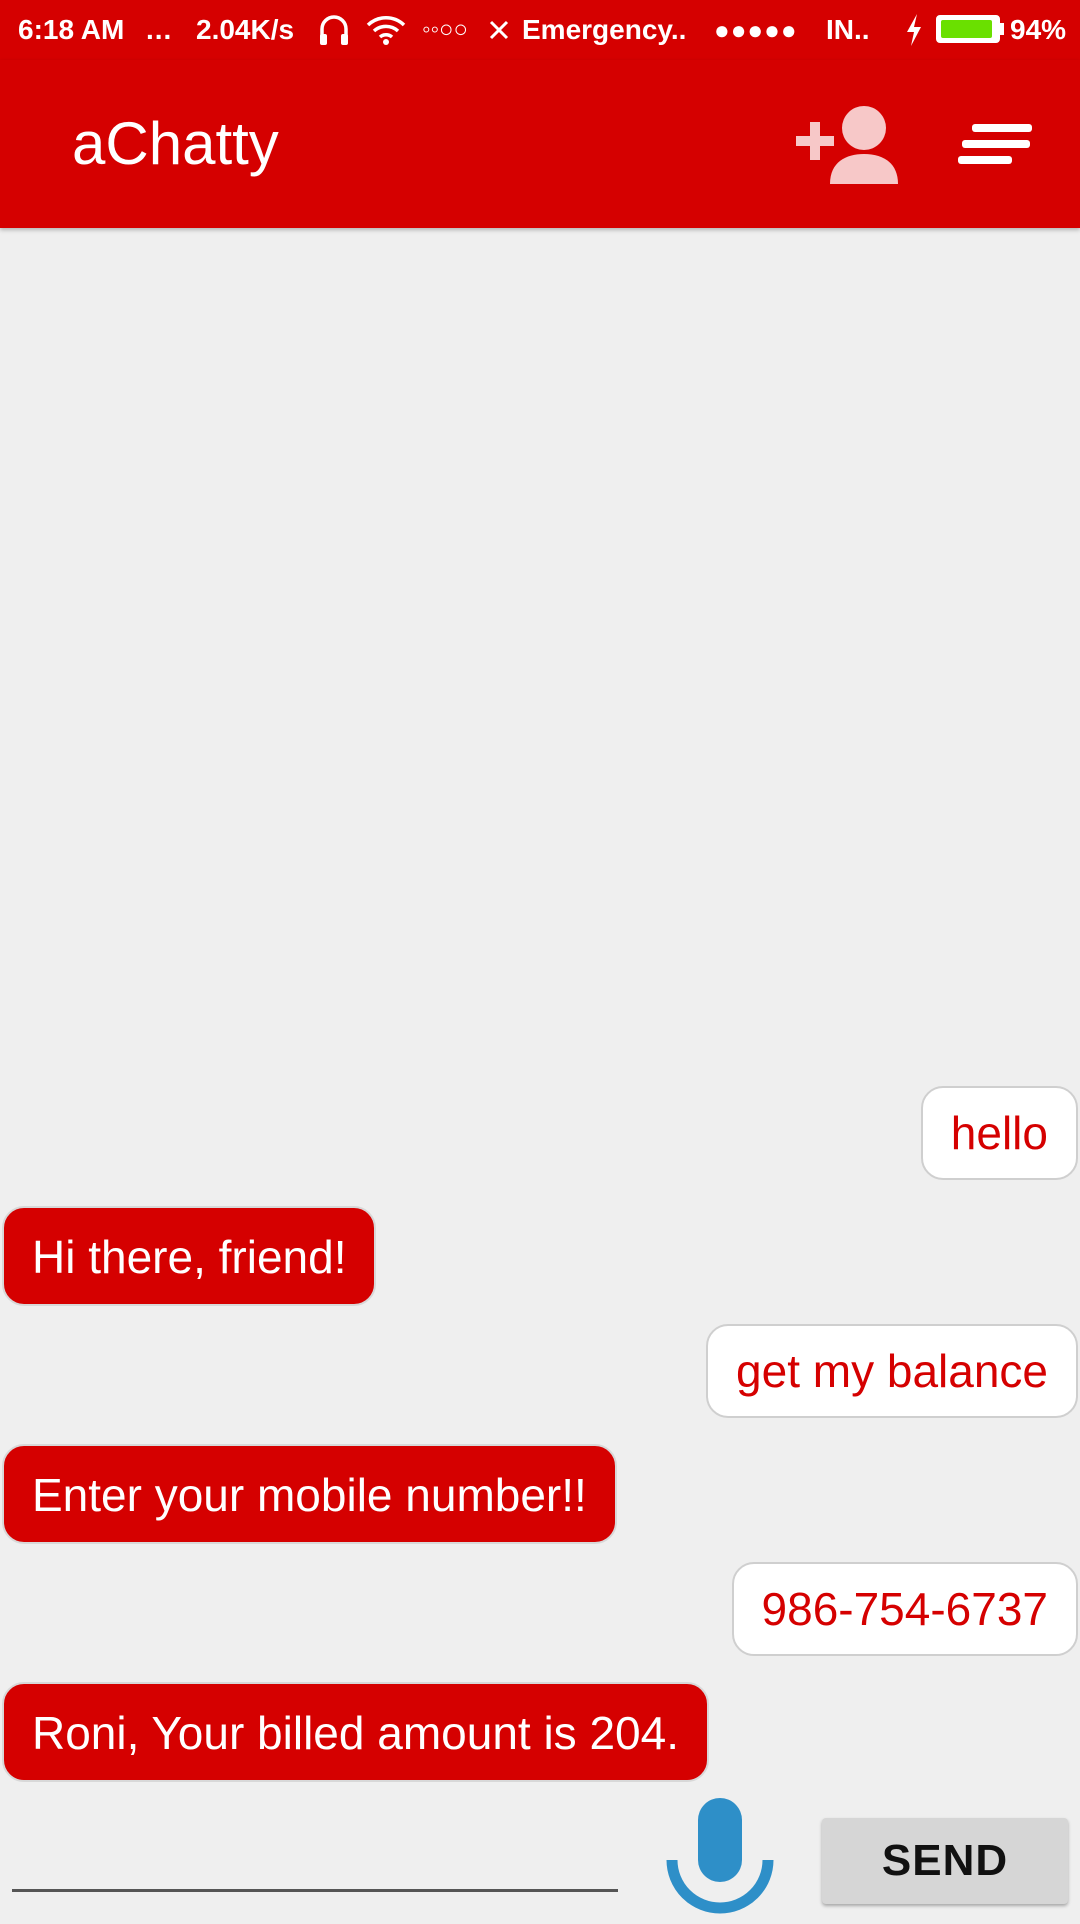 The image size is (1080, 1924). I want to click on send-button: SEND, so click(945, 1861).